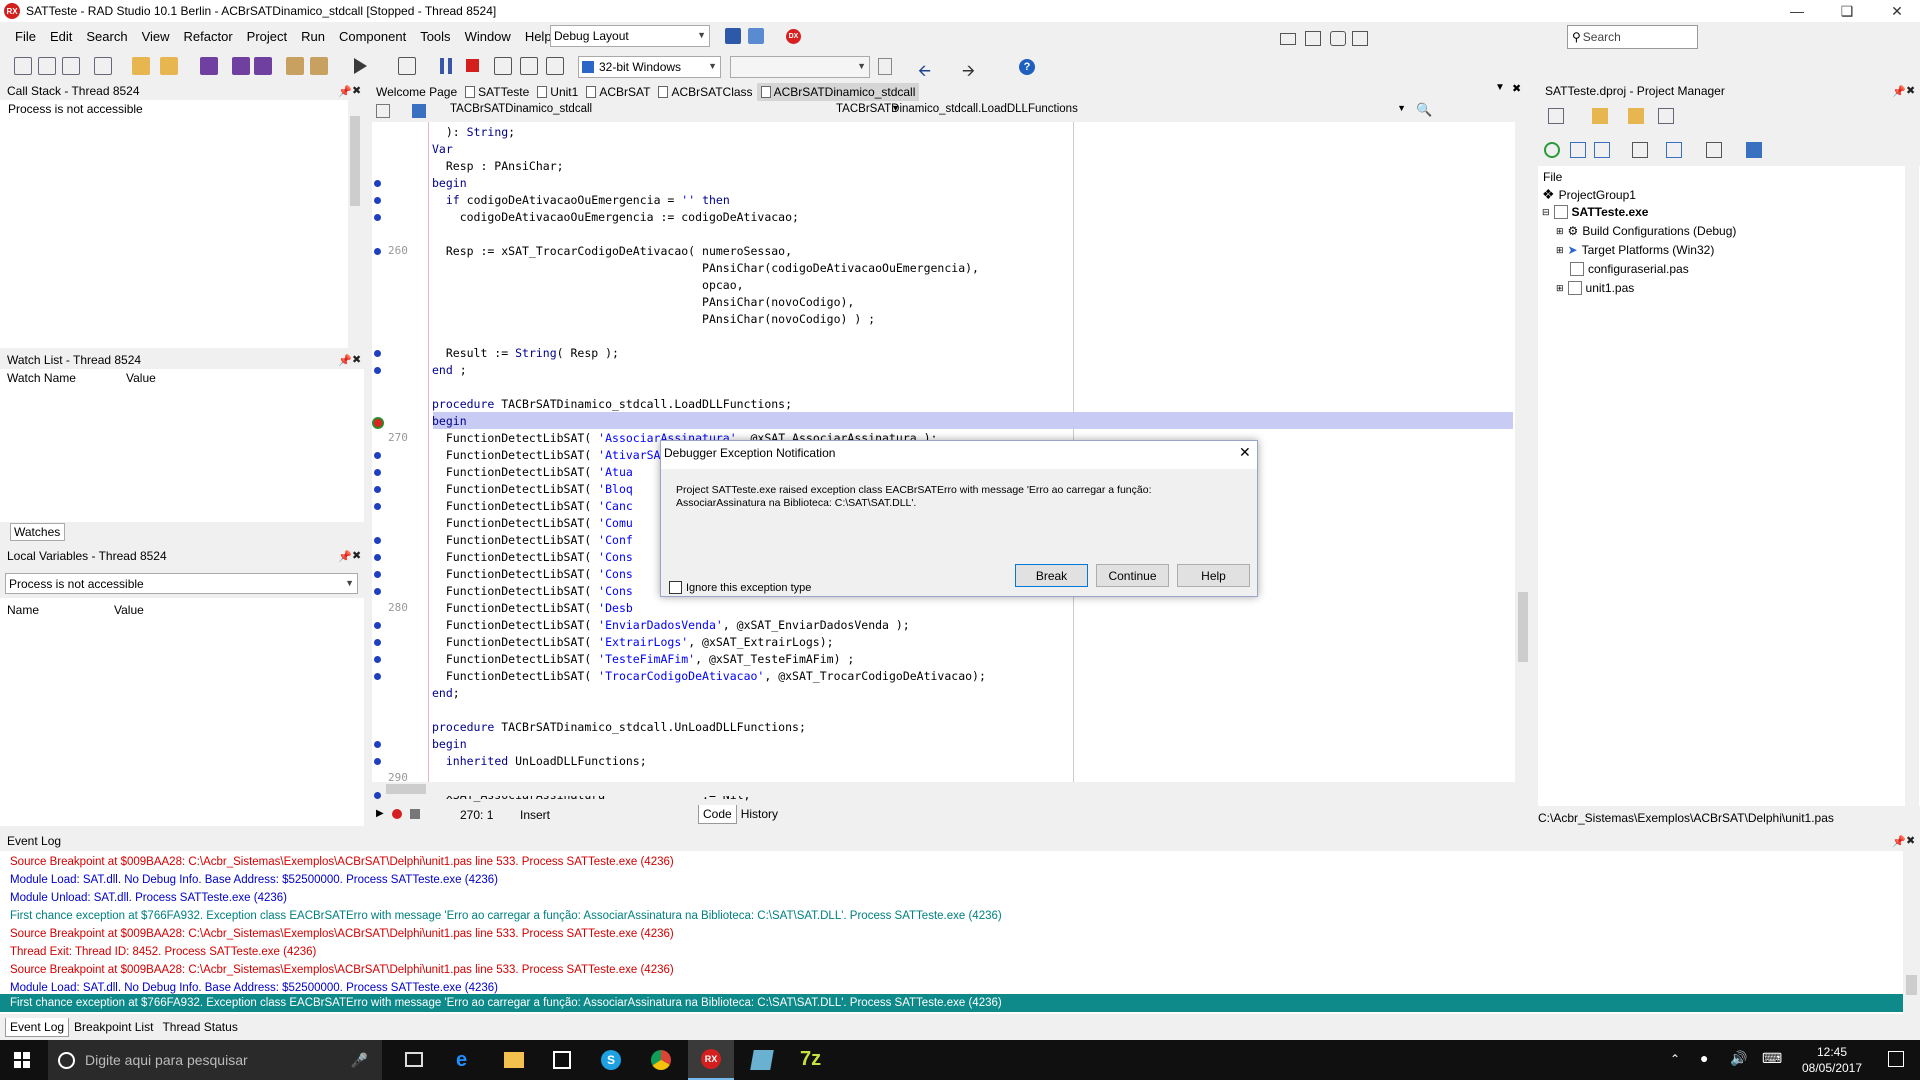  Describe the element at coordinates (141, 66) in the screenshot. I see `open-project-icon` at that location.